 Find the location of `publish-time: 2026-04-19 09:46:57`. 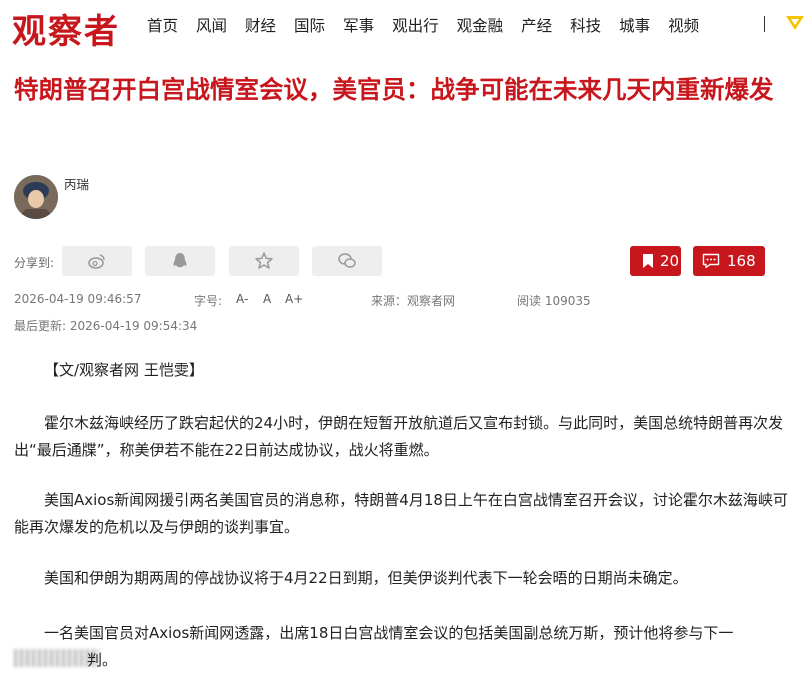

publish-time: 2026-04-19 09:46:57 is located at coordinates (78, 299).